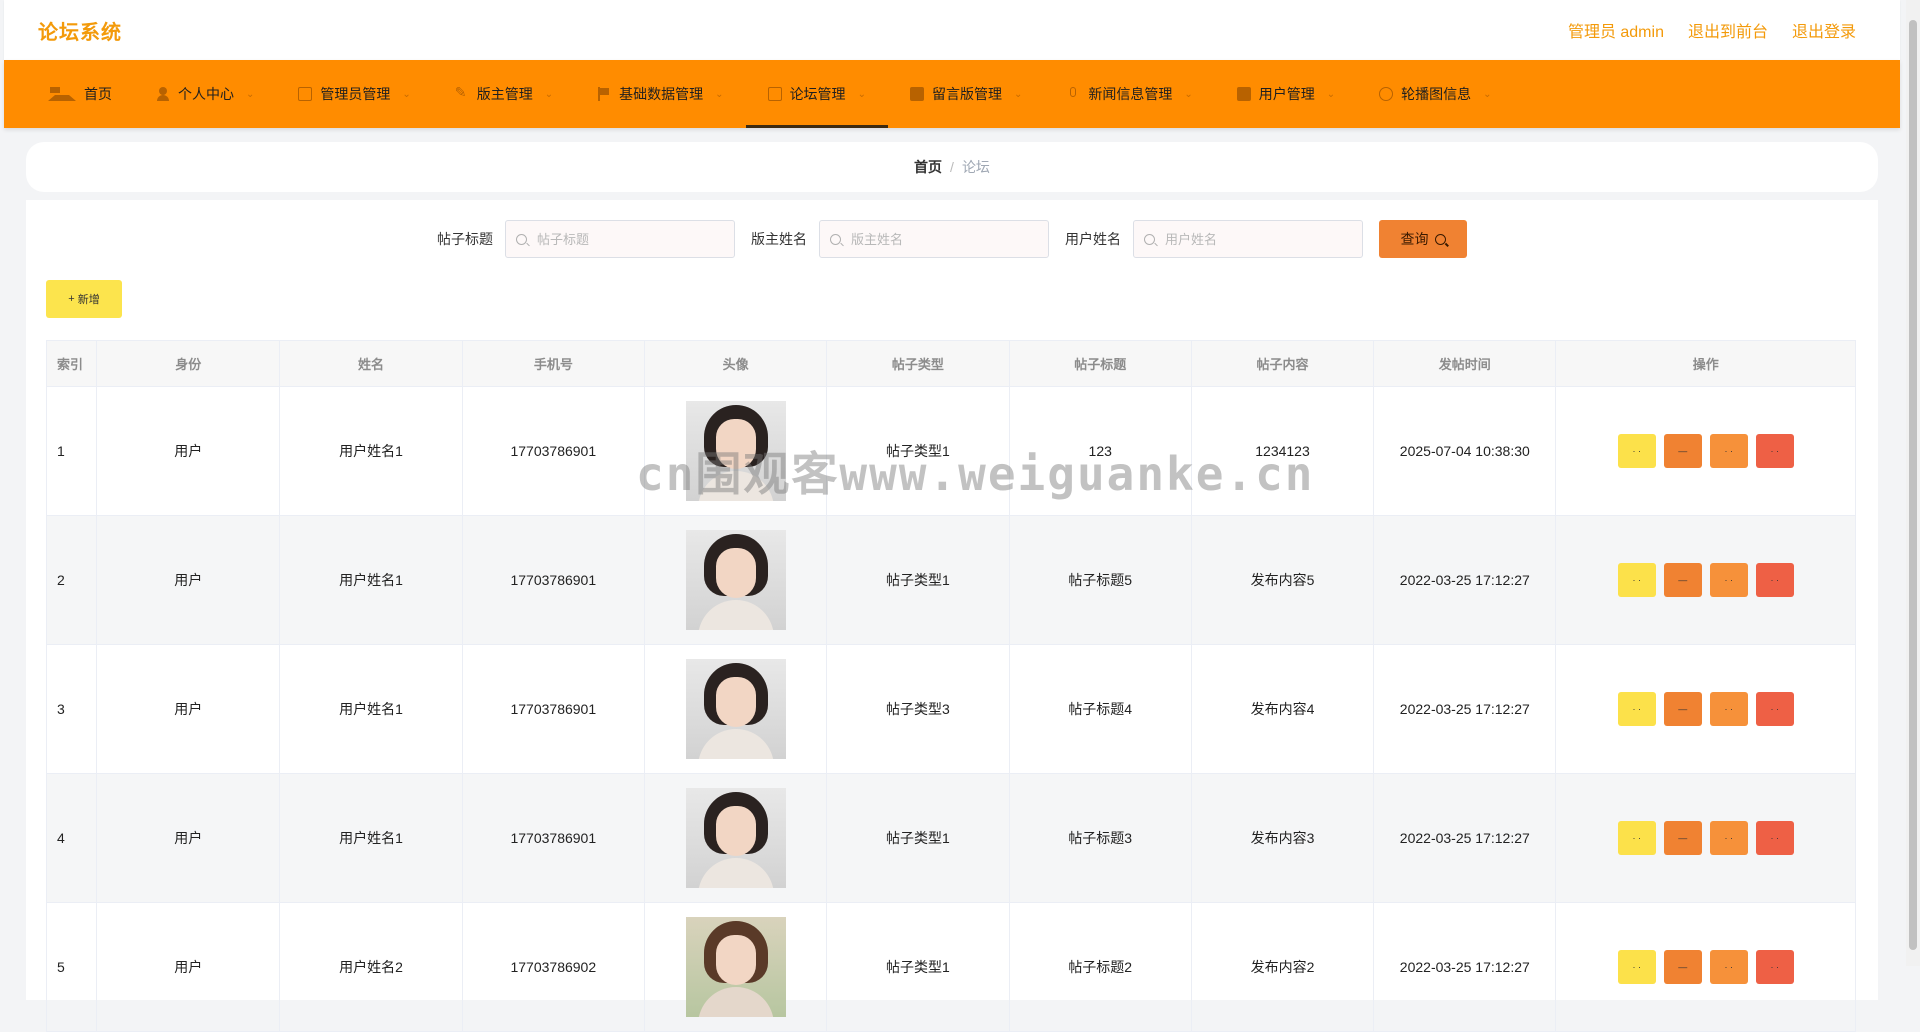 The image size is (1920, 1032). I want to click on column-header: 发帖时间, so click(1465, 363).